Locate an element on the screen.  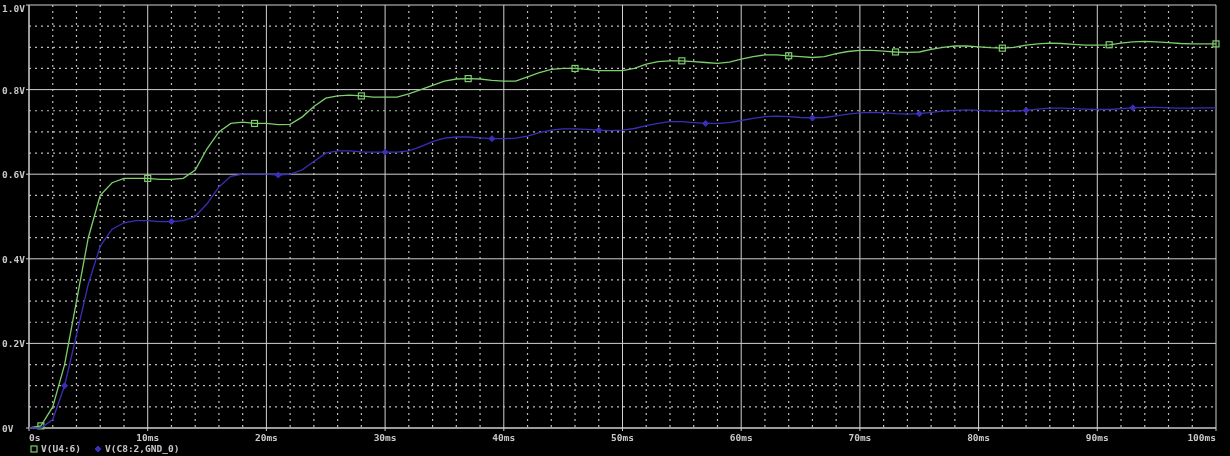
x-axis-label: 0s is located at coordinates (35, 437).